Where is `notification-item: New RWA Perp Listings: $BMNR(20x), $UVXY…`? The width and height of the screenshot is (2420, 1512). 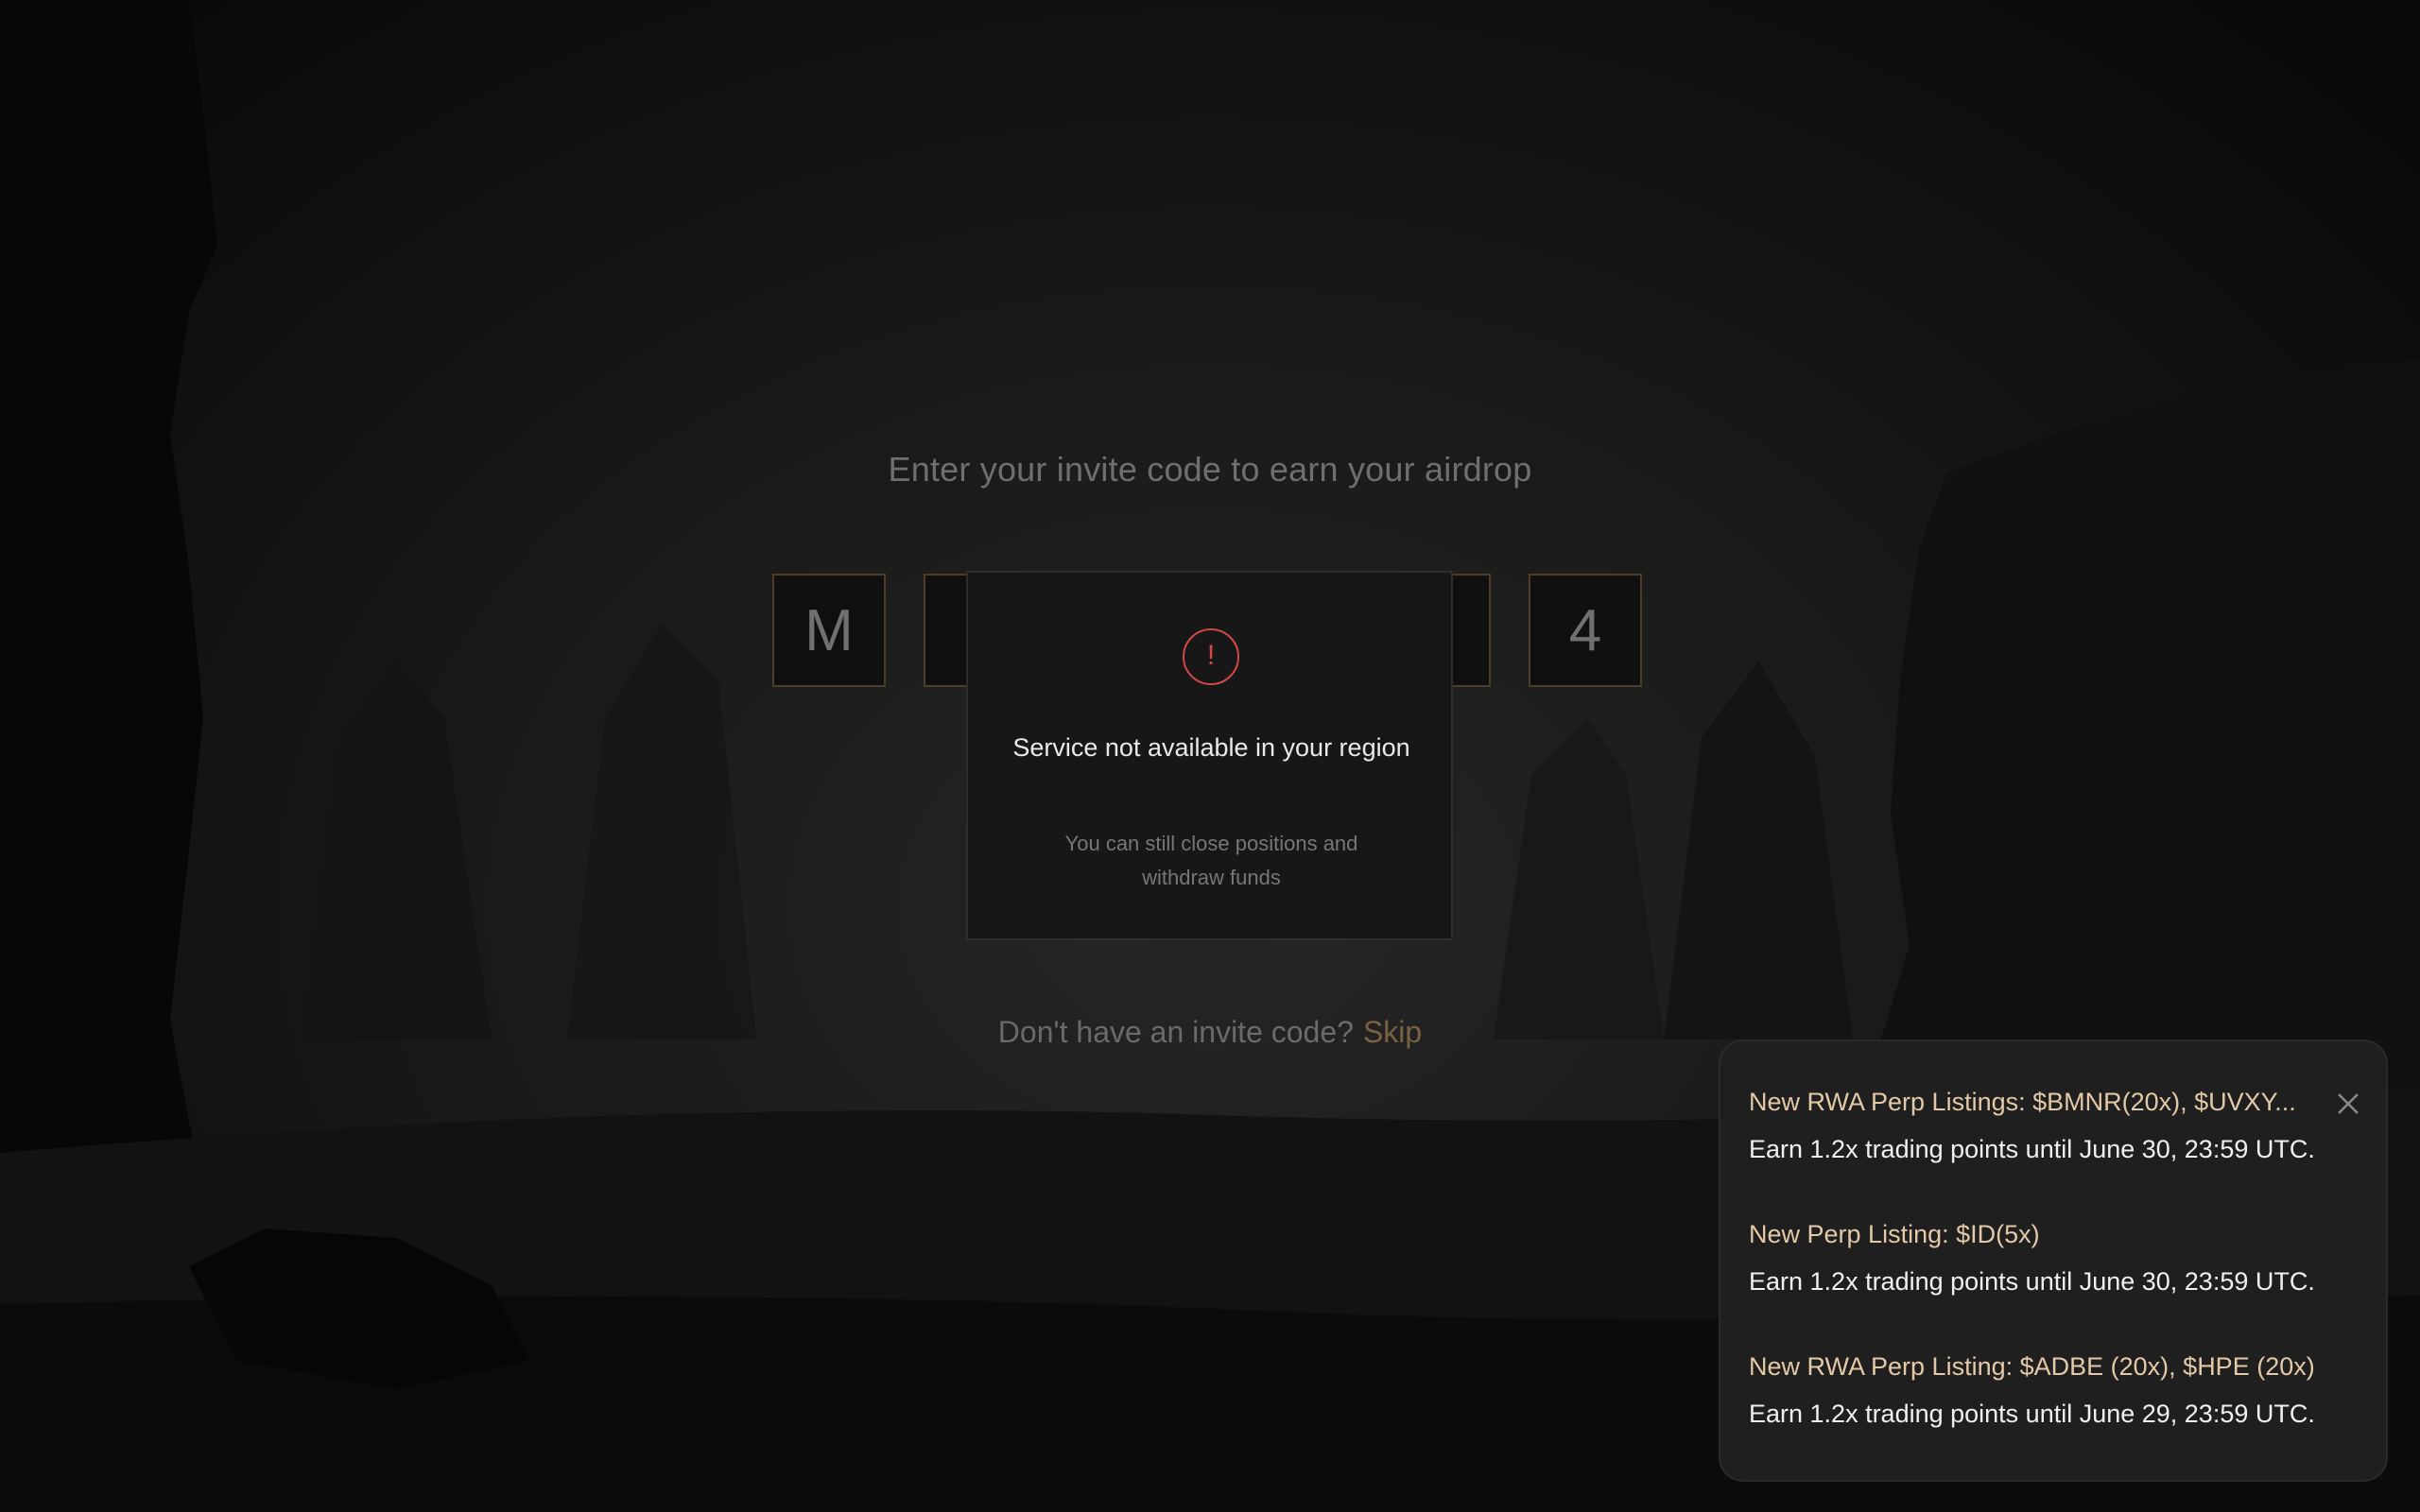
notification-item: New RWA Perp Listings: $BMNR(20x), $UVXY… is located at coordinates (2042, 1125).